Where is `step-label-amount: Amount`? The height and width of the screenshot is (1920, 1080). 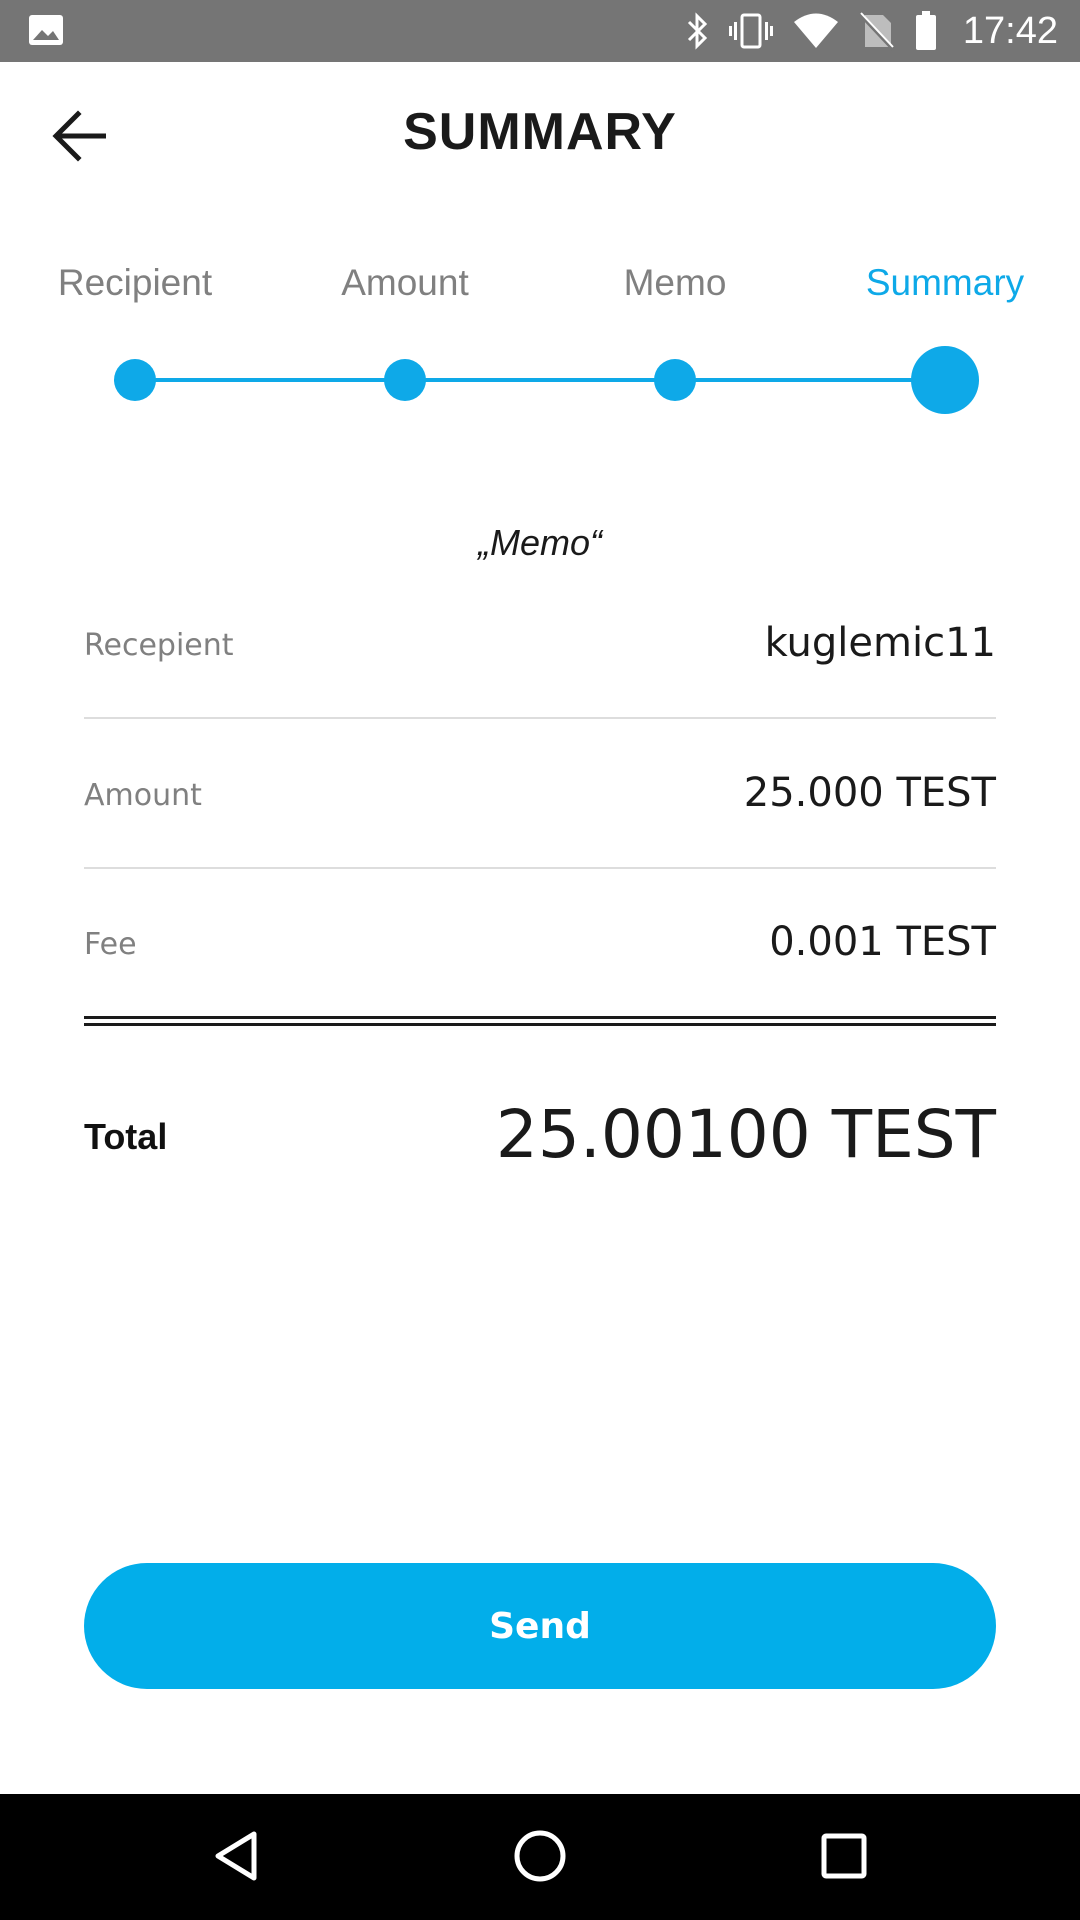 step-label-amount: Amount is located at coordinates (405, 283).